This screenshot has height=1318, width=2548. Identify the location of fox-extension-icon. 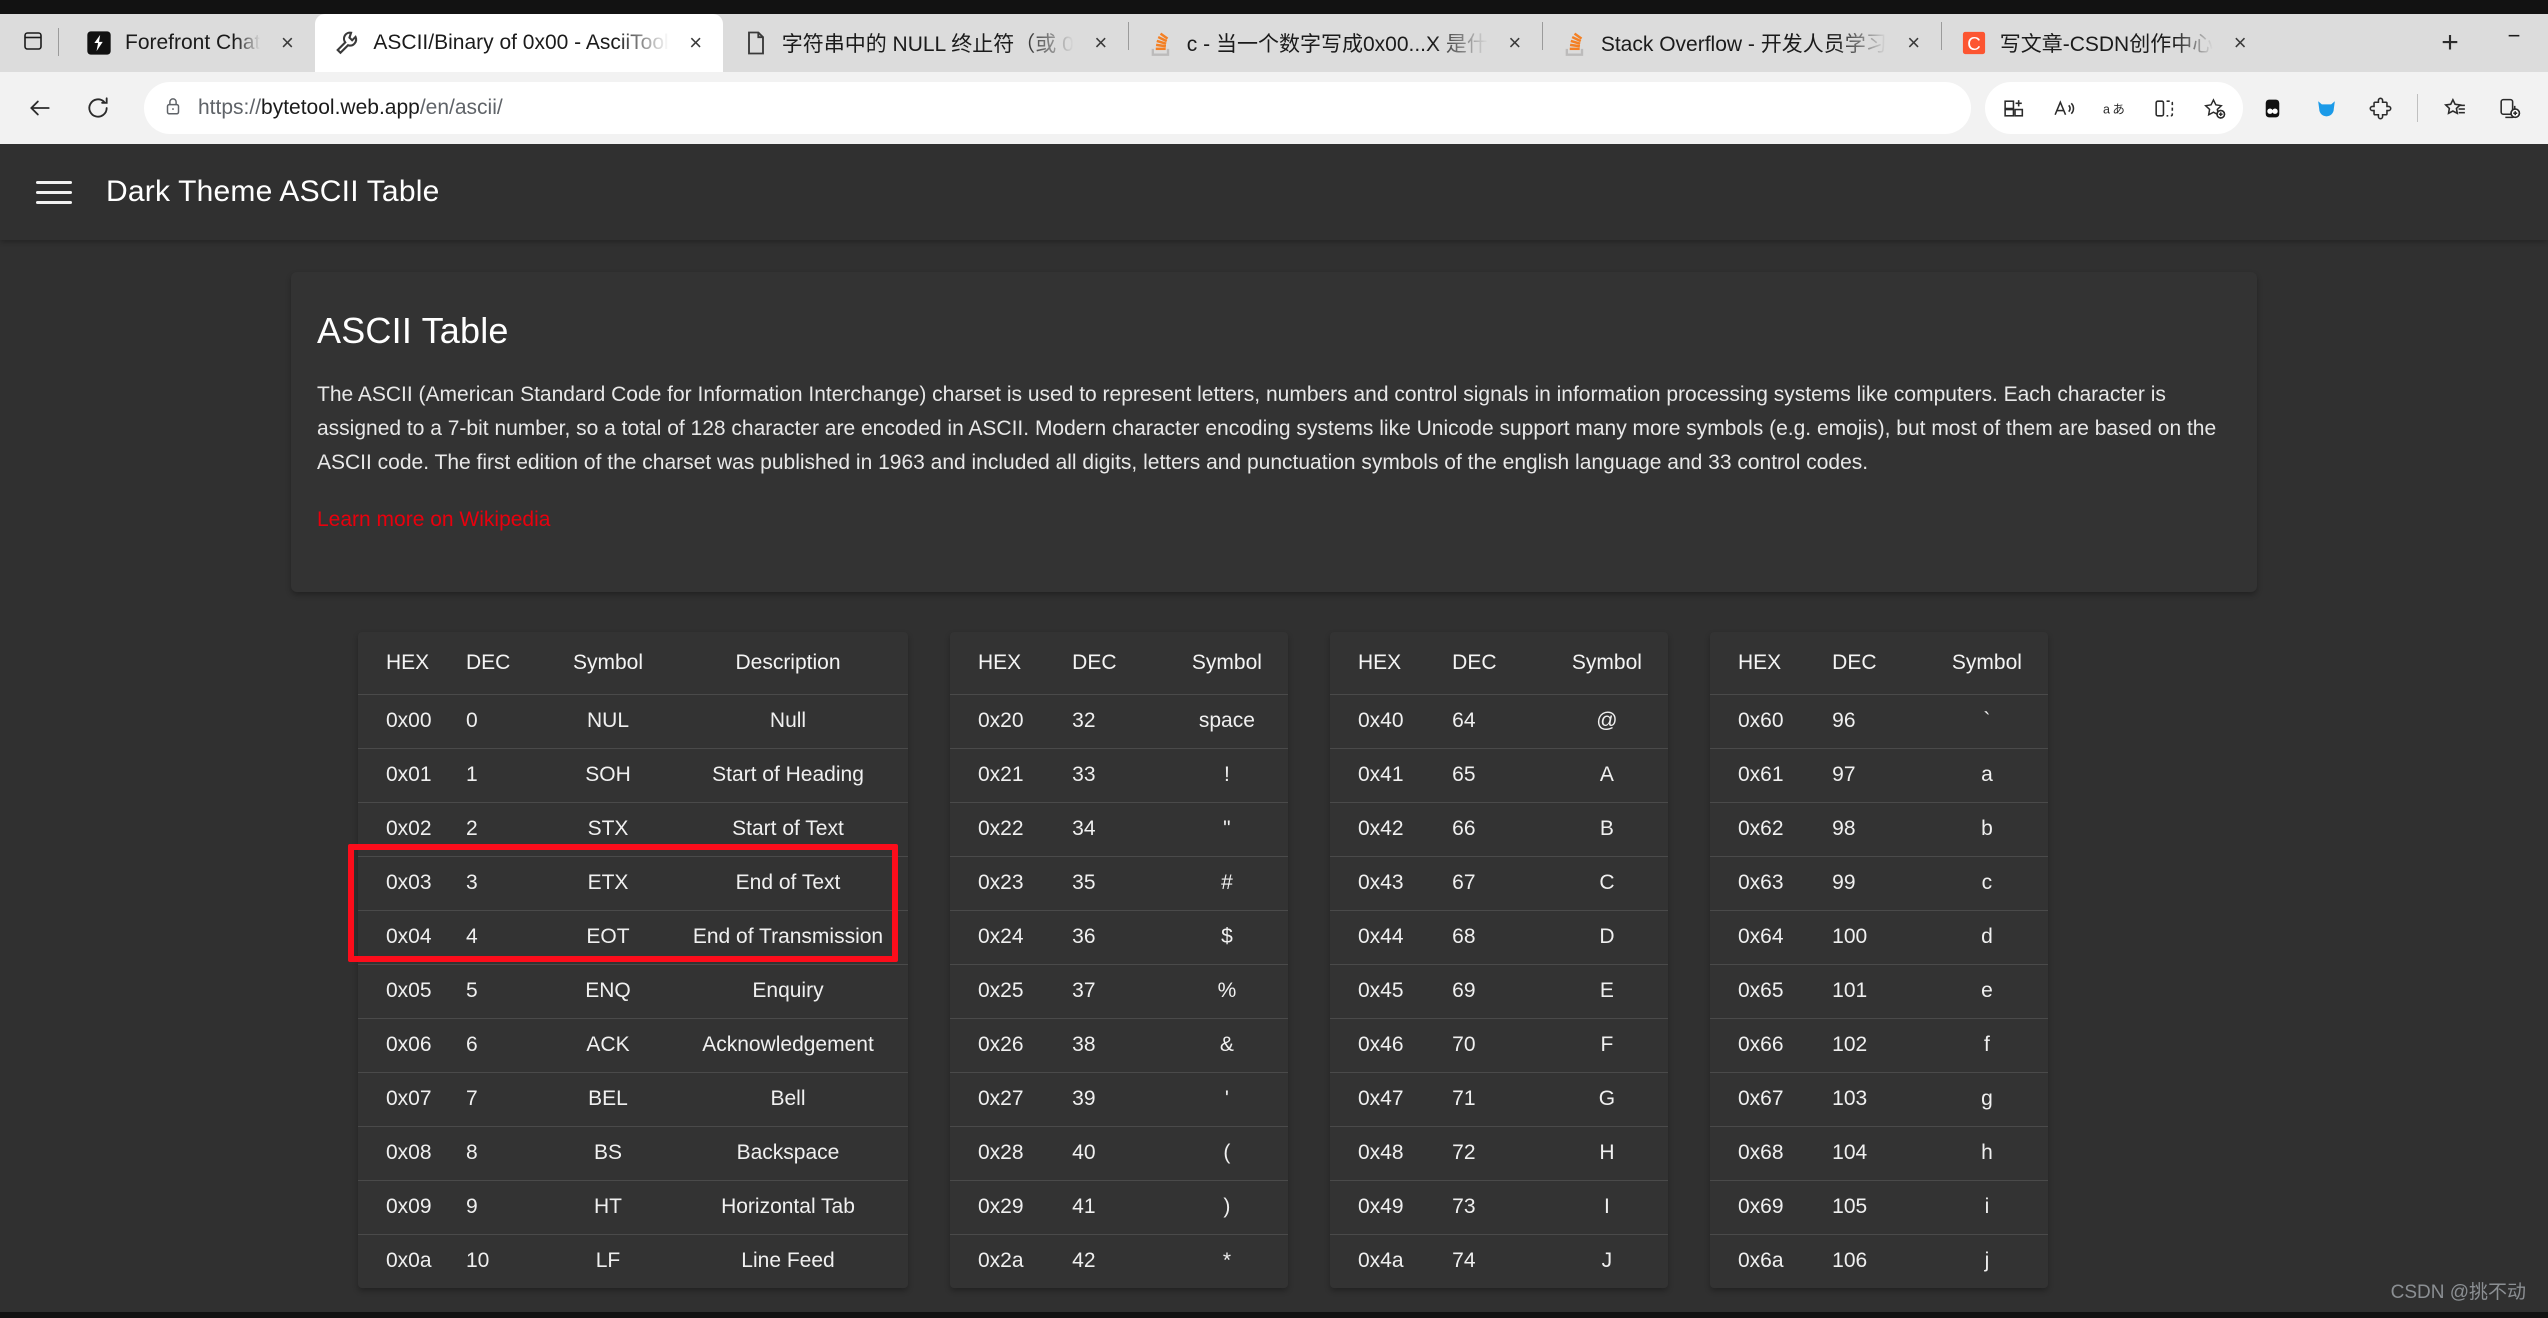
(2326, 108).